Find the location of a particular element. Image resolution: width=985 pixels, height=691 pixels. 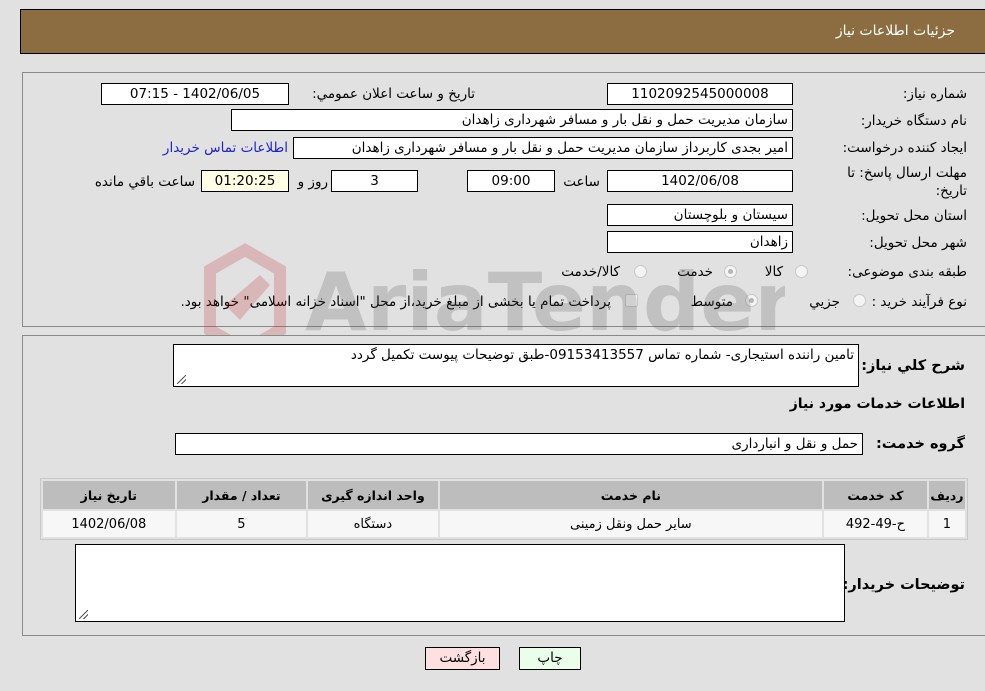

page-header: جزئیات اطلاعات نیاز is located at coordinates (502, 31).